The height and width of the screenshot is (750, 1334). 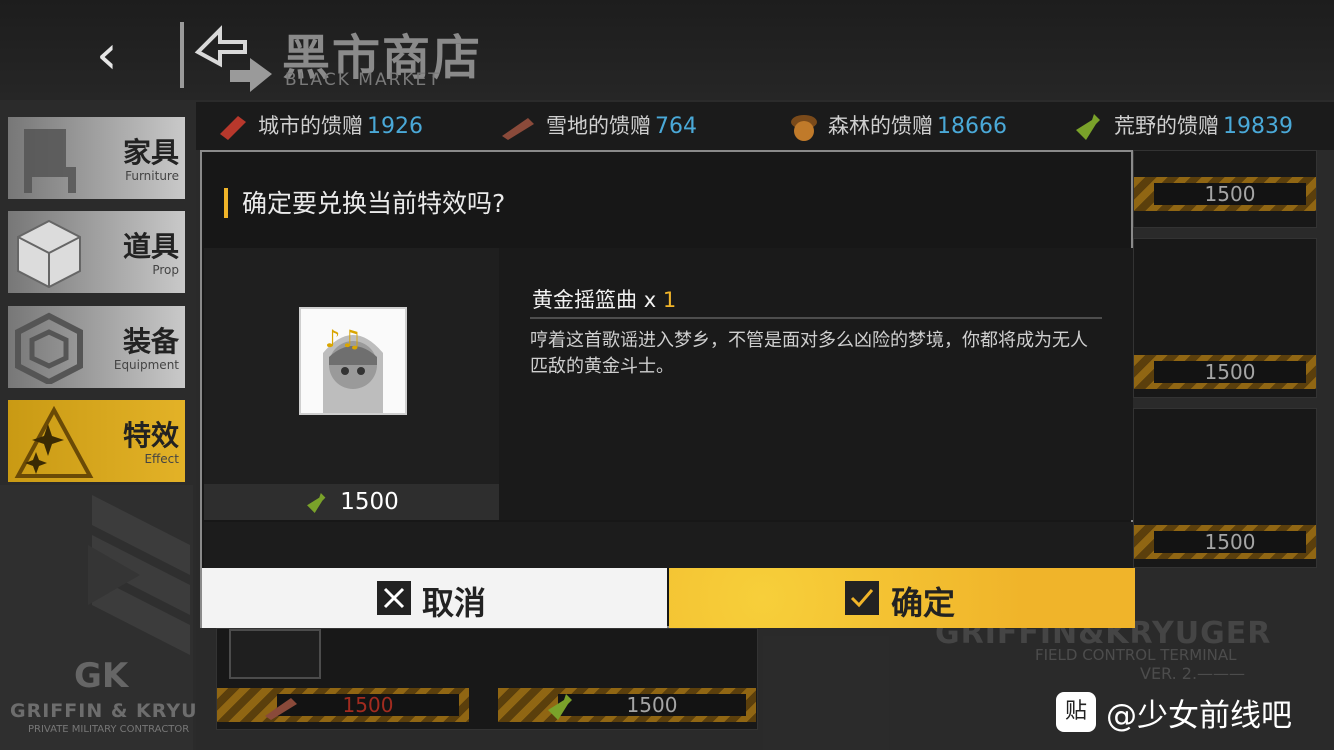 I want to click on sidebar-item-effect: 特效 Effect, so click(x=96, y=441).